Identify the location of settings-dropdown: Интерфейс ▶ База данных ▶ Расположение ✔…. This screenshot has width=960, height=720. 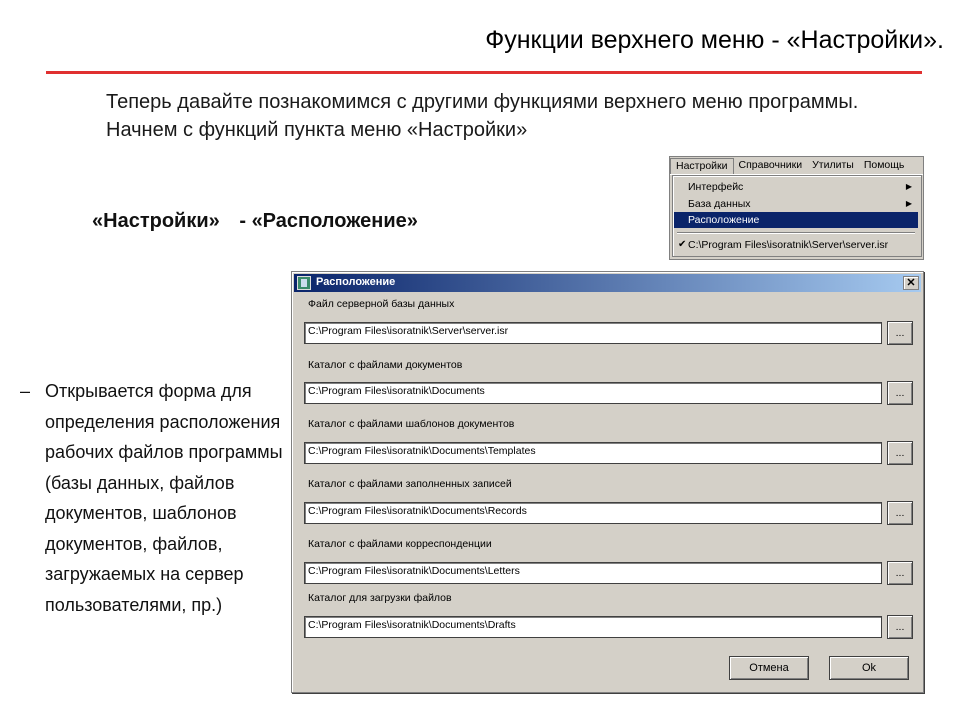
(797, 216).